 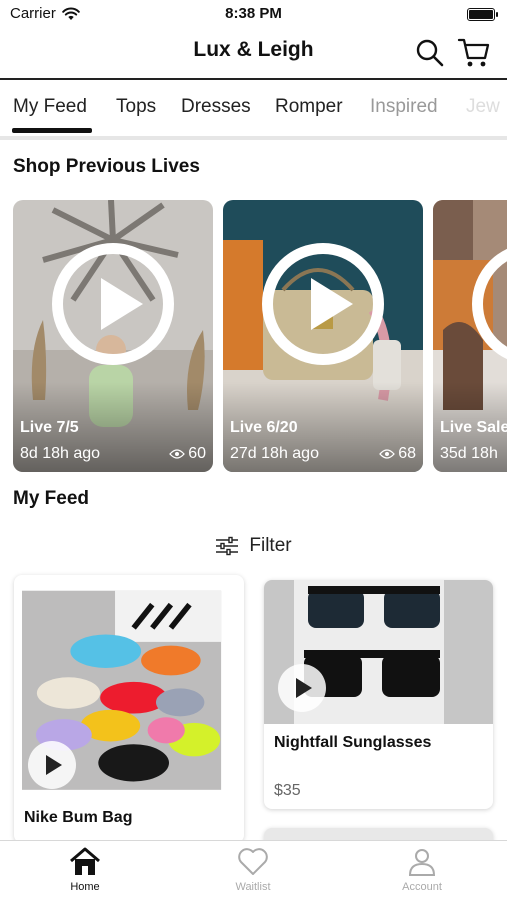 What do you see at coordinates (470, 336) in the screenshot?
I see `live-card: Live Sale 35d 18h` at bounding box center [470, 336].